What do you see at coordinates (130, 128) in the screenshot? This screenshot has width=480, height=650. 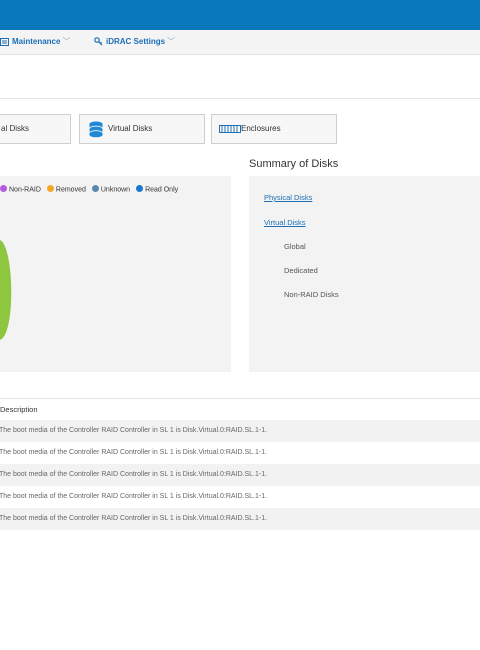 I see `tab-virtual-disks-label: Virtual Disks` at bounding box center [130, 128].